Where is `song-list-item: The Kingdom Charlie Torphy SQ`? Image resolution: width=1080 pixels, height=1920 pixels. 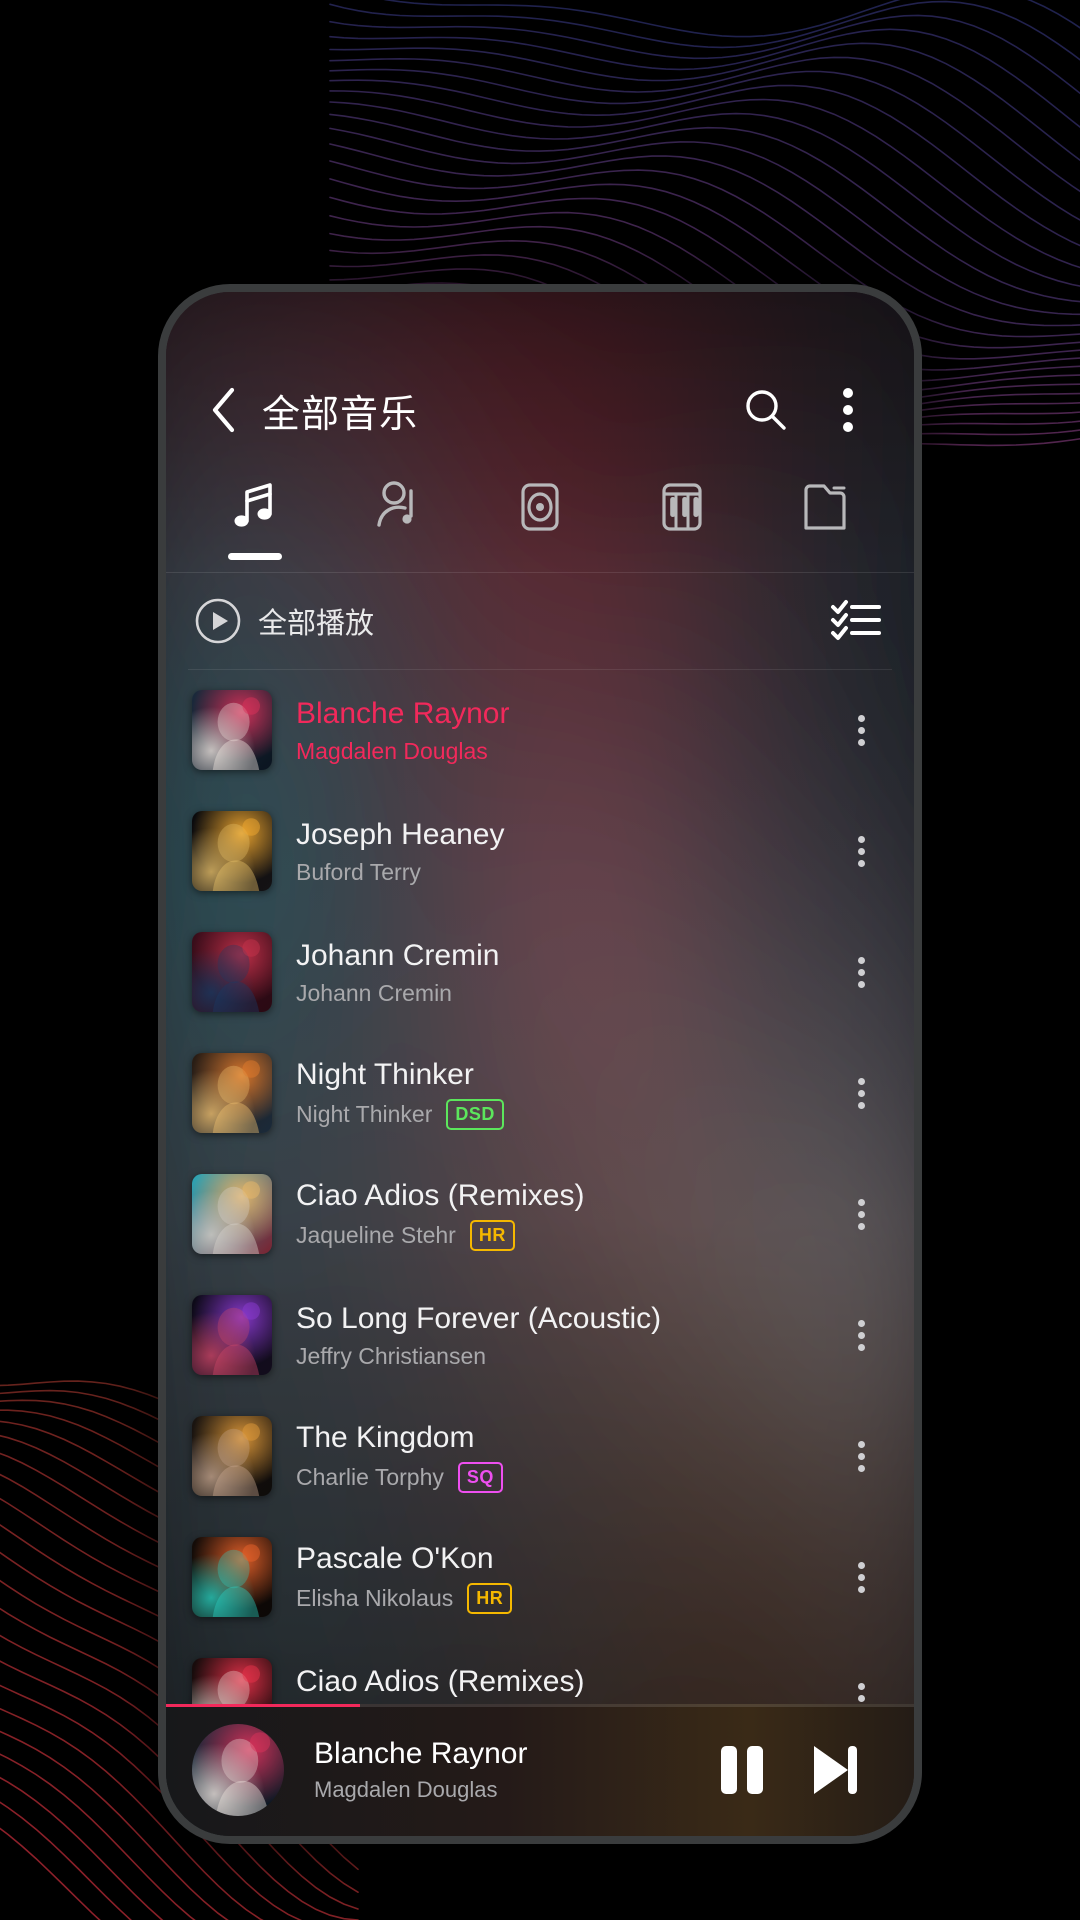 song-list-item: The Kingdom Charlie Torphy SQ is located at coordinates (540, 1456).